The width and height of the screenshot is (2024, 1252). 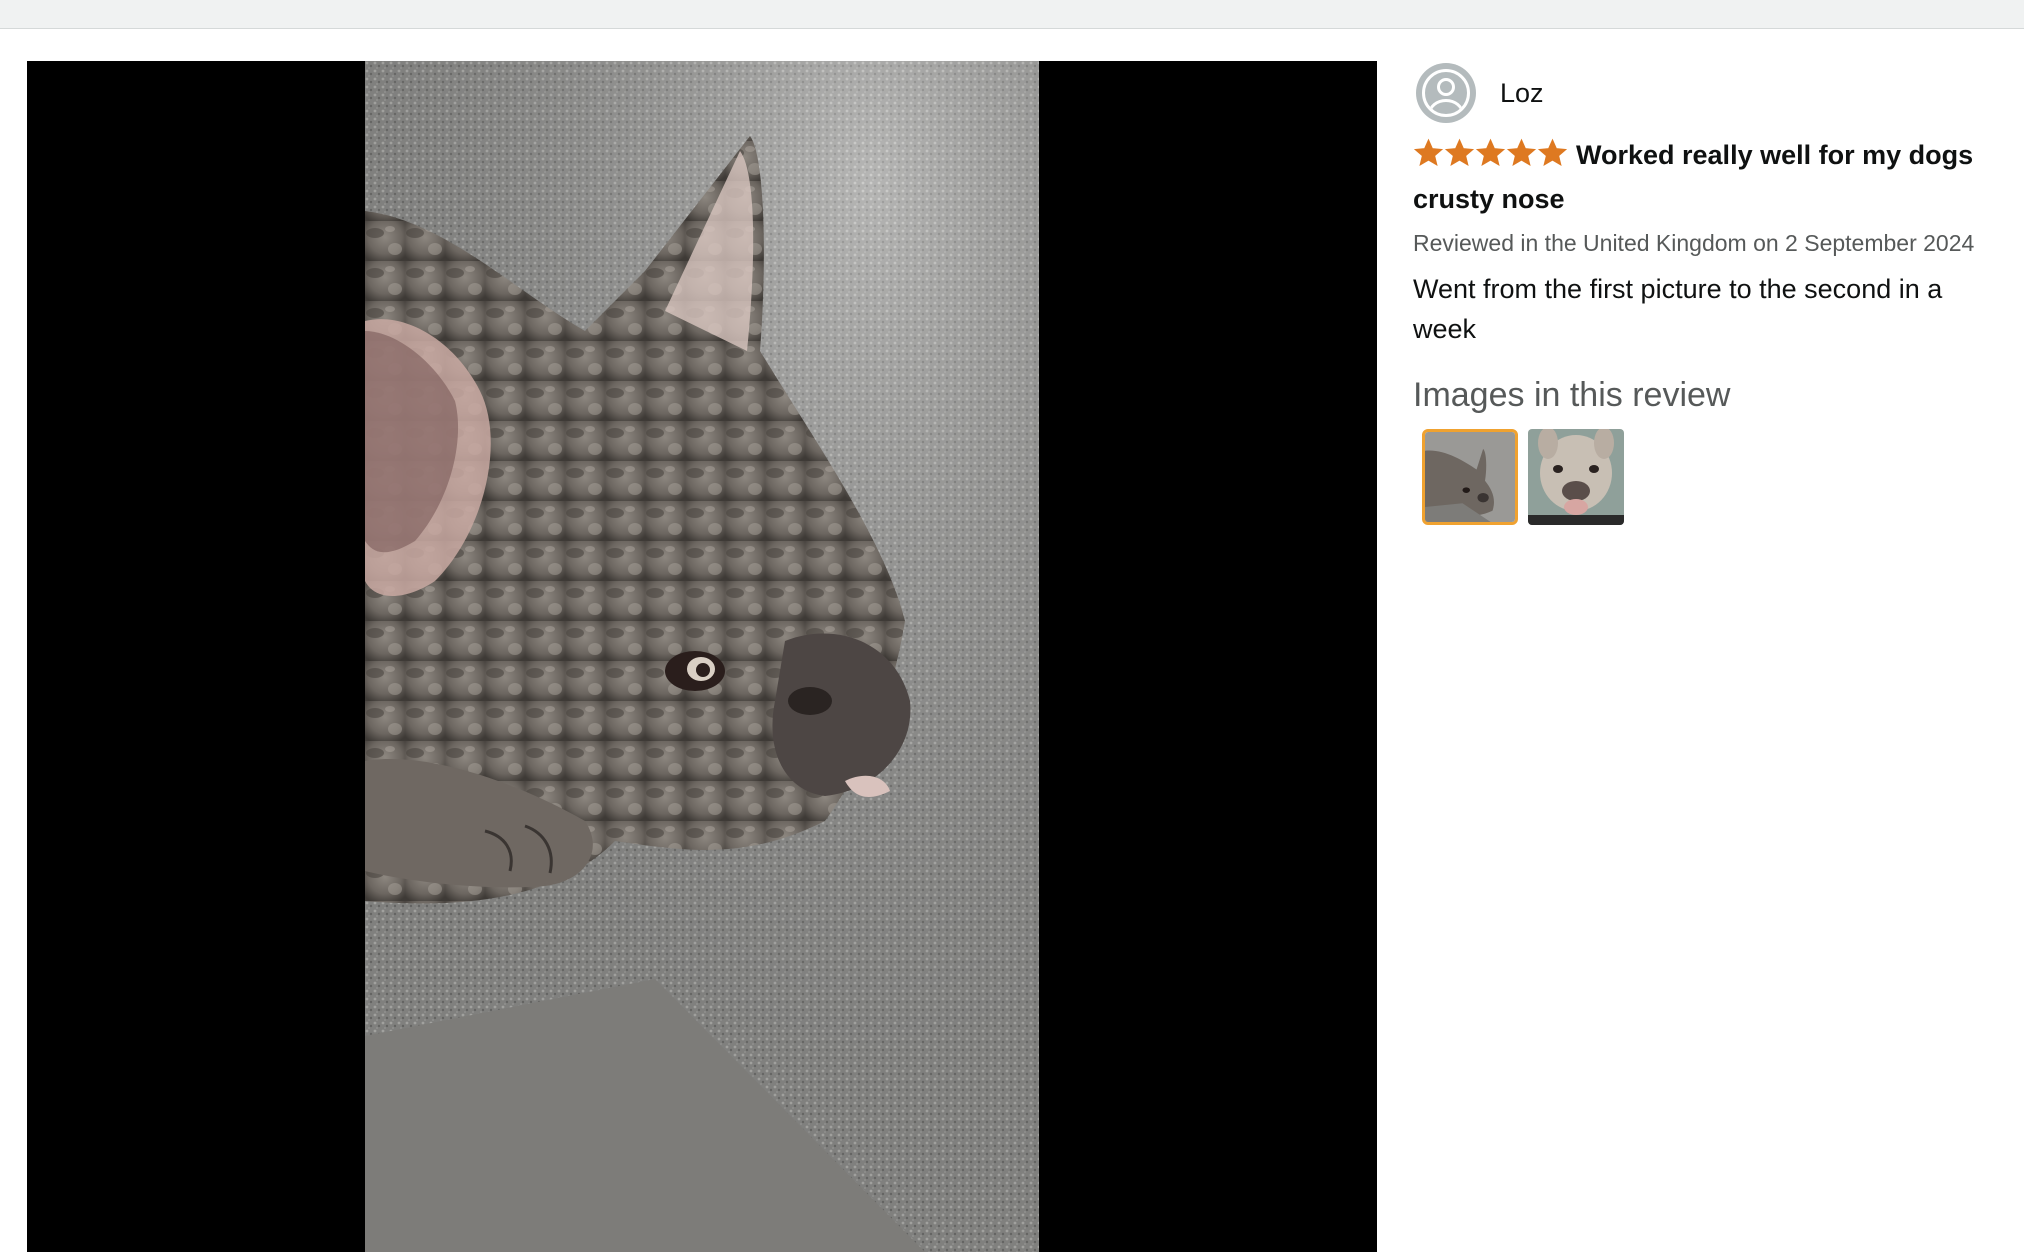 I want to click on reviewer-profile: Loz, so click(x=1708, y=93).